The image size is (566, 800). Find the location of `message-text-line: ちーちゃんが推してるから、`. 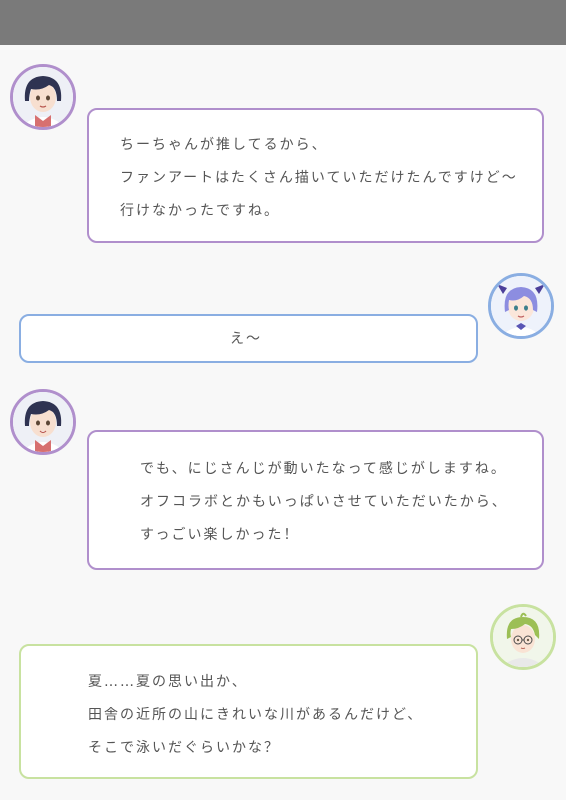

message-text-line: ちーちゃんが推してるから、 is located at coordinates (224, 145).